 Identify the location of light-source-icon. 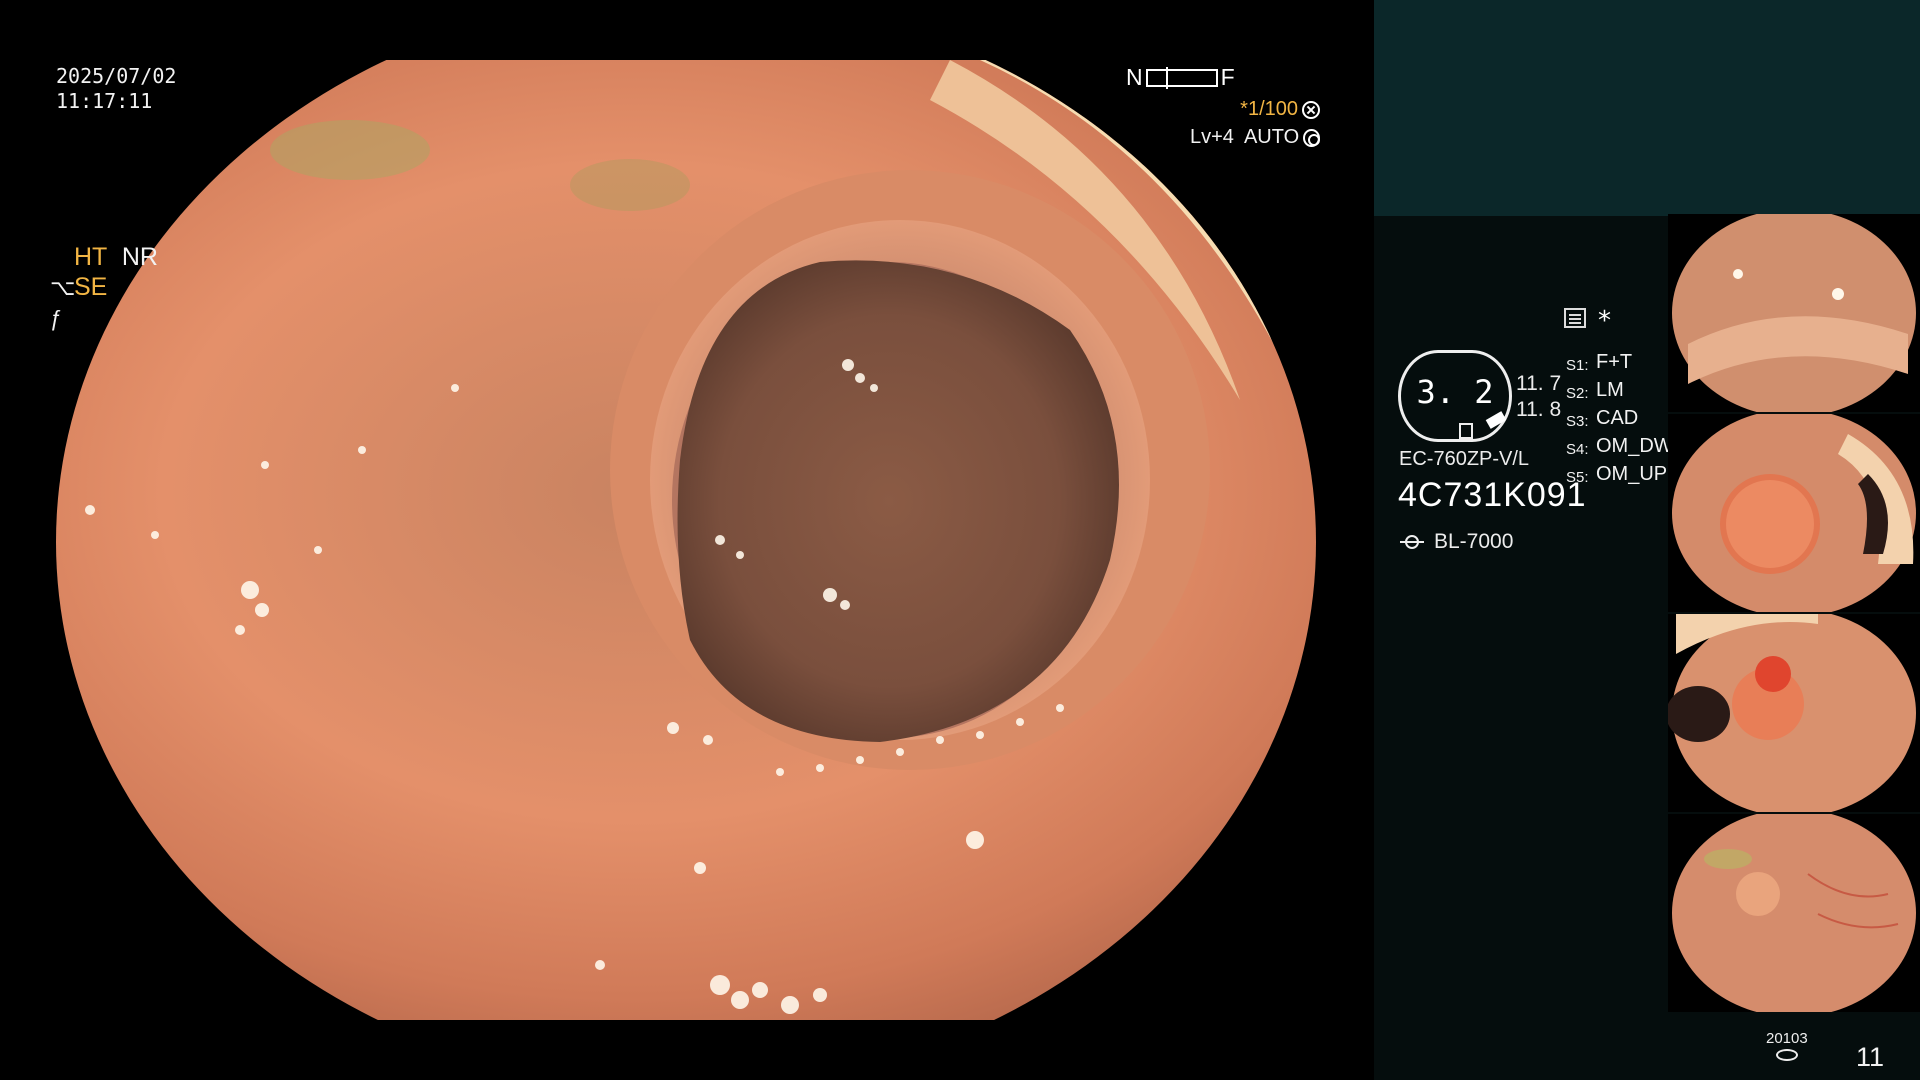
(1412, 542).